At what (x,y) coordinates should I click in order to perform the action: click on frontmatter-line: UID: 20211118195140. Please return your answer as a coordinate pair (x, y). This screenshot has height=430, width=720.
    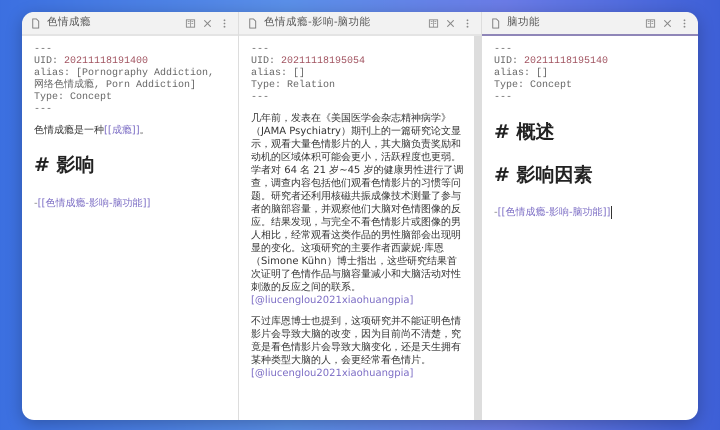
    Looking at the image, I should click on (552, 62).